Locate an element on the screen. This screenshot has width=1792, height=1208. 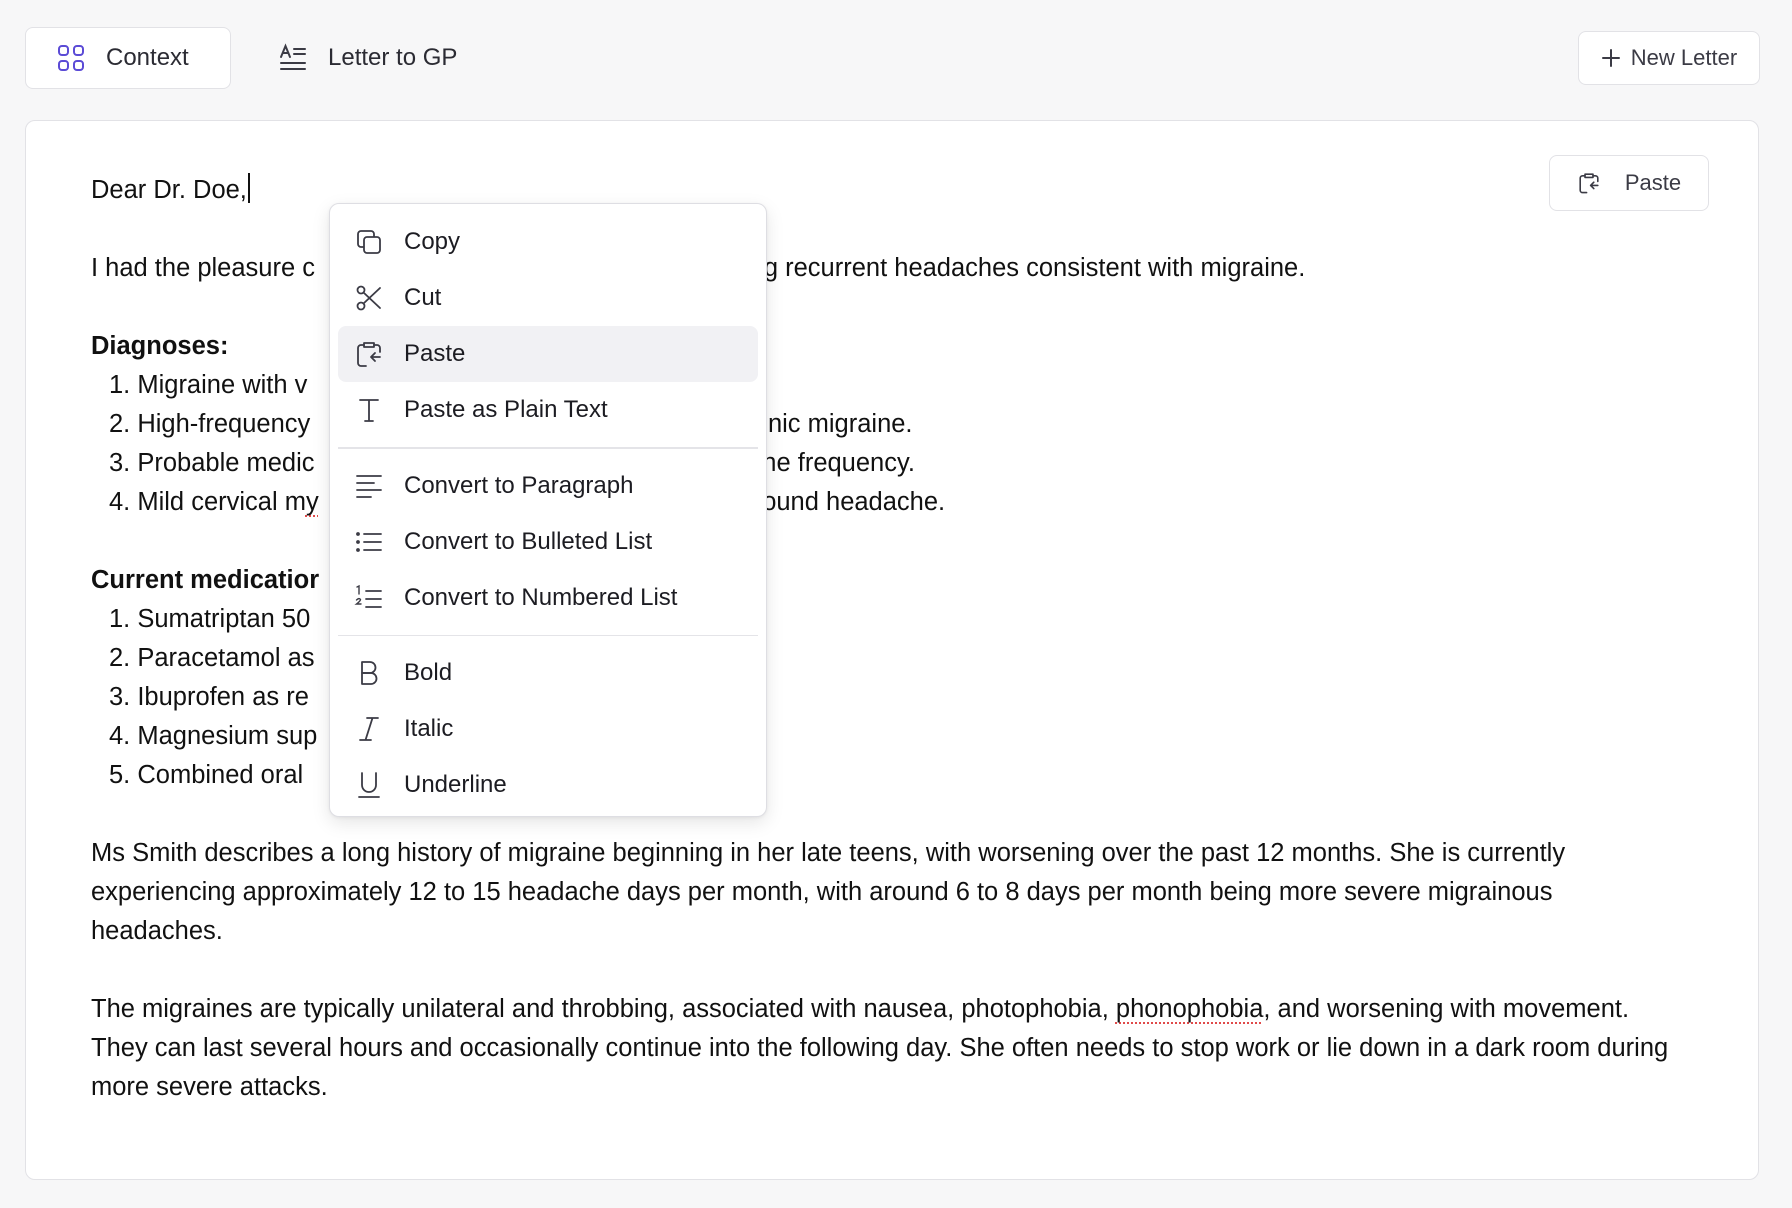
menu-item-bold: Bold is located at coordinates (548, 673).